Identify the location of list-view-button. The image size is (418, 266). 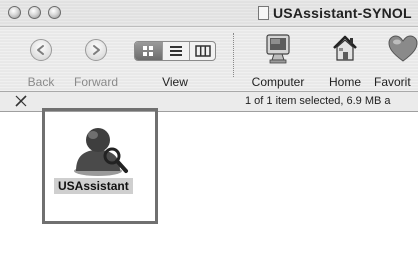
(175, 51).